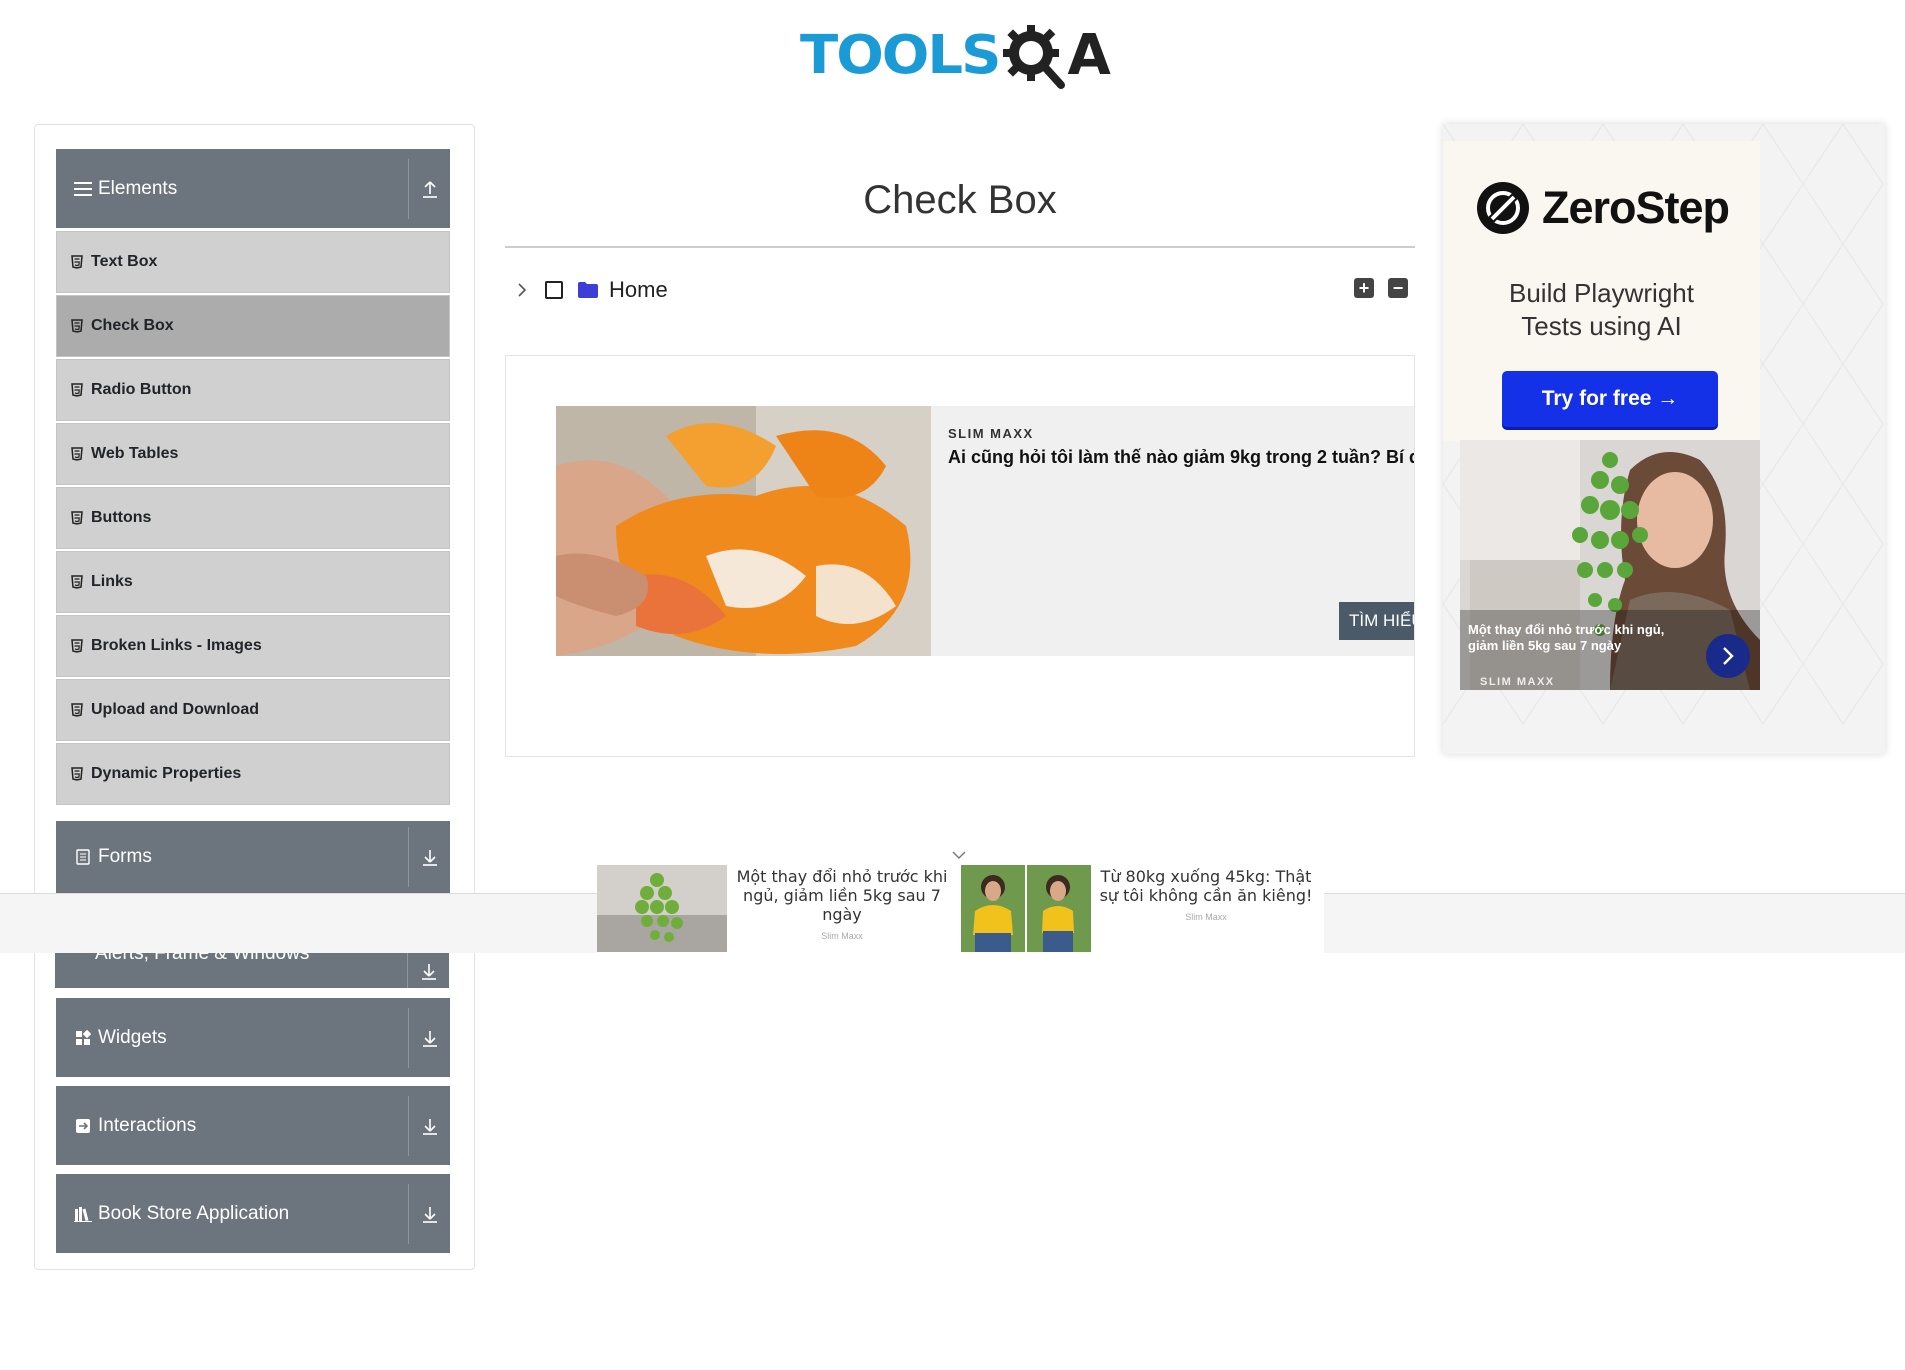 This screenshot has height=1370, width=1905. What do you see at coordinates (121, 517) in the screenshot?
I see `menu-item-label: Buttons` at bounding box center [121, 517].